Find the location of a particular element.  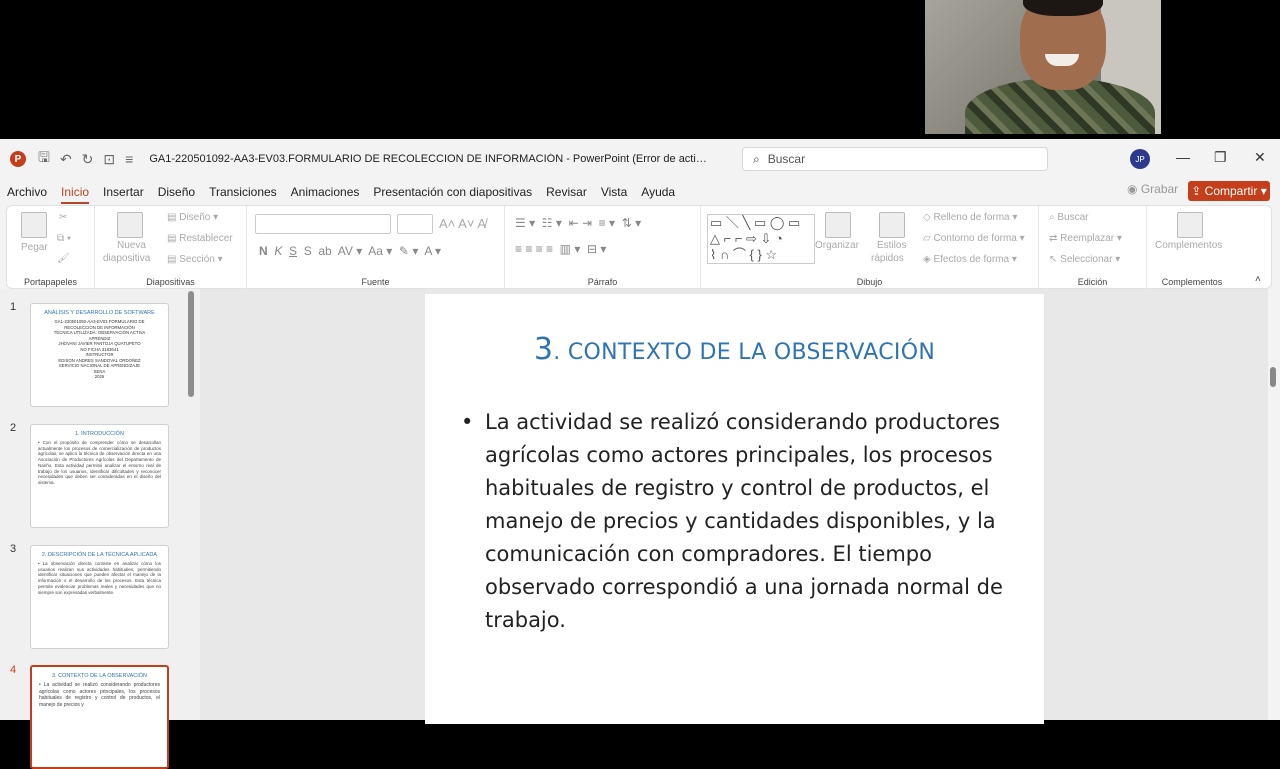

avatar: JP is located at coordinates (1140, 159).